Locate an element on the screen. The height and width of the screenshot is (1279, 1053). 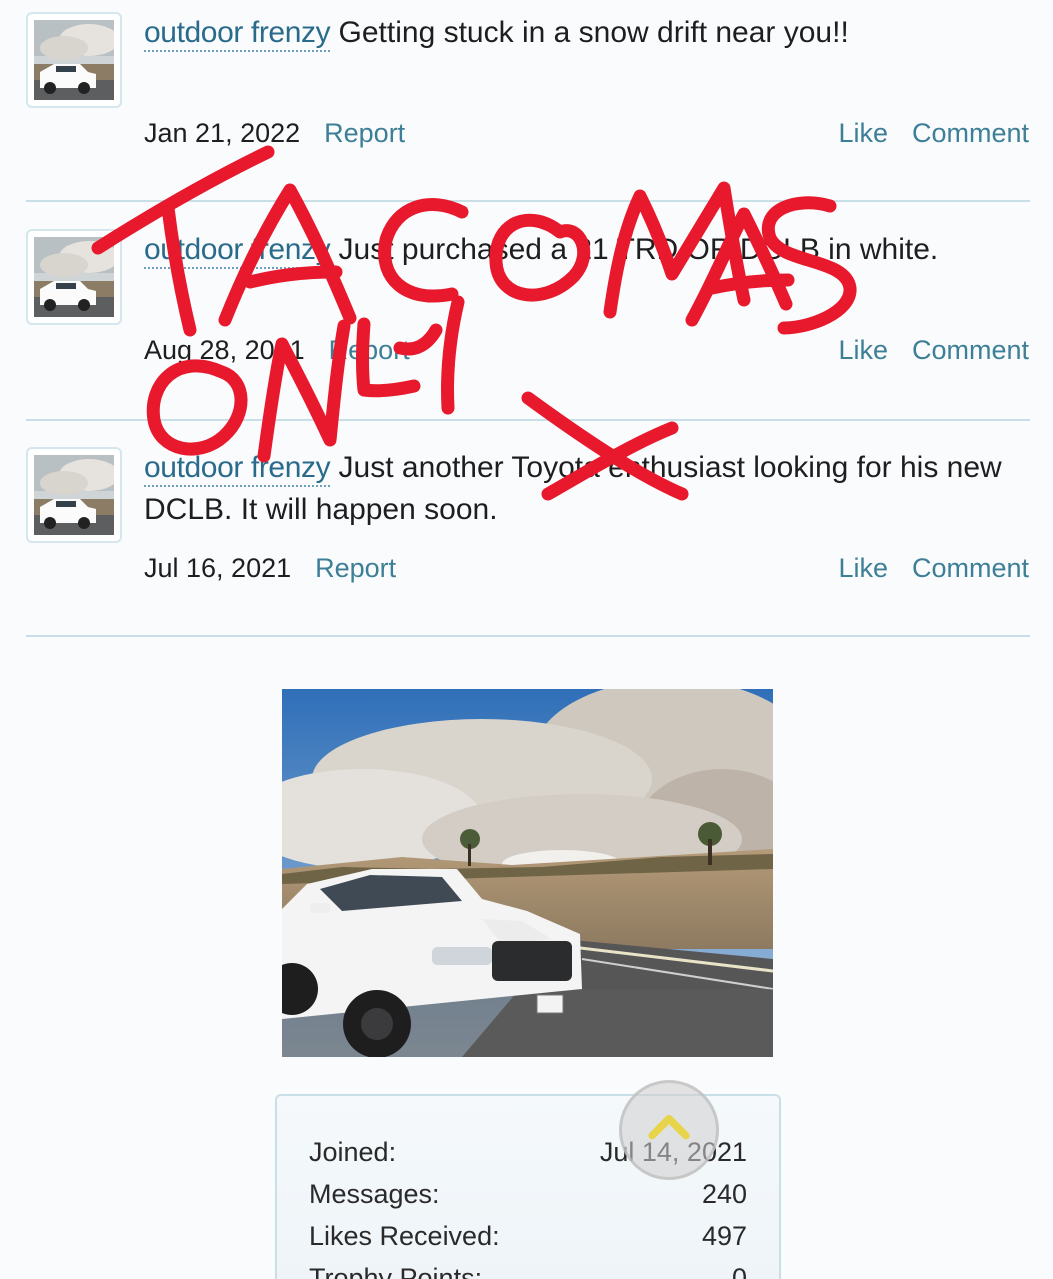
post-date: Aug 28, 2021 is located at coordinates (224, 350).